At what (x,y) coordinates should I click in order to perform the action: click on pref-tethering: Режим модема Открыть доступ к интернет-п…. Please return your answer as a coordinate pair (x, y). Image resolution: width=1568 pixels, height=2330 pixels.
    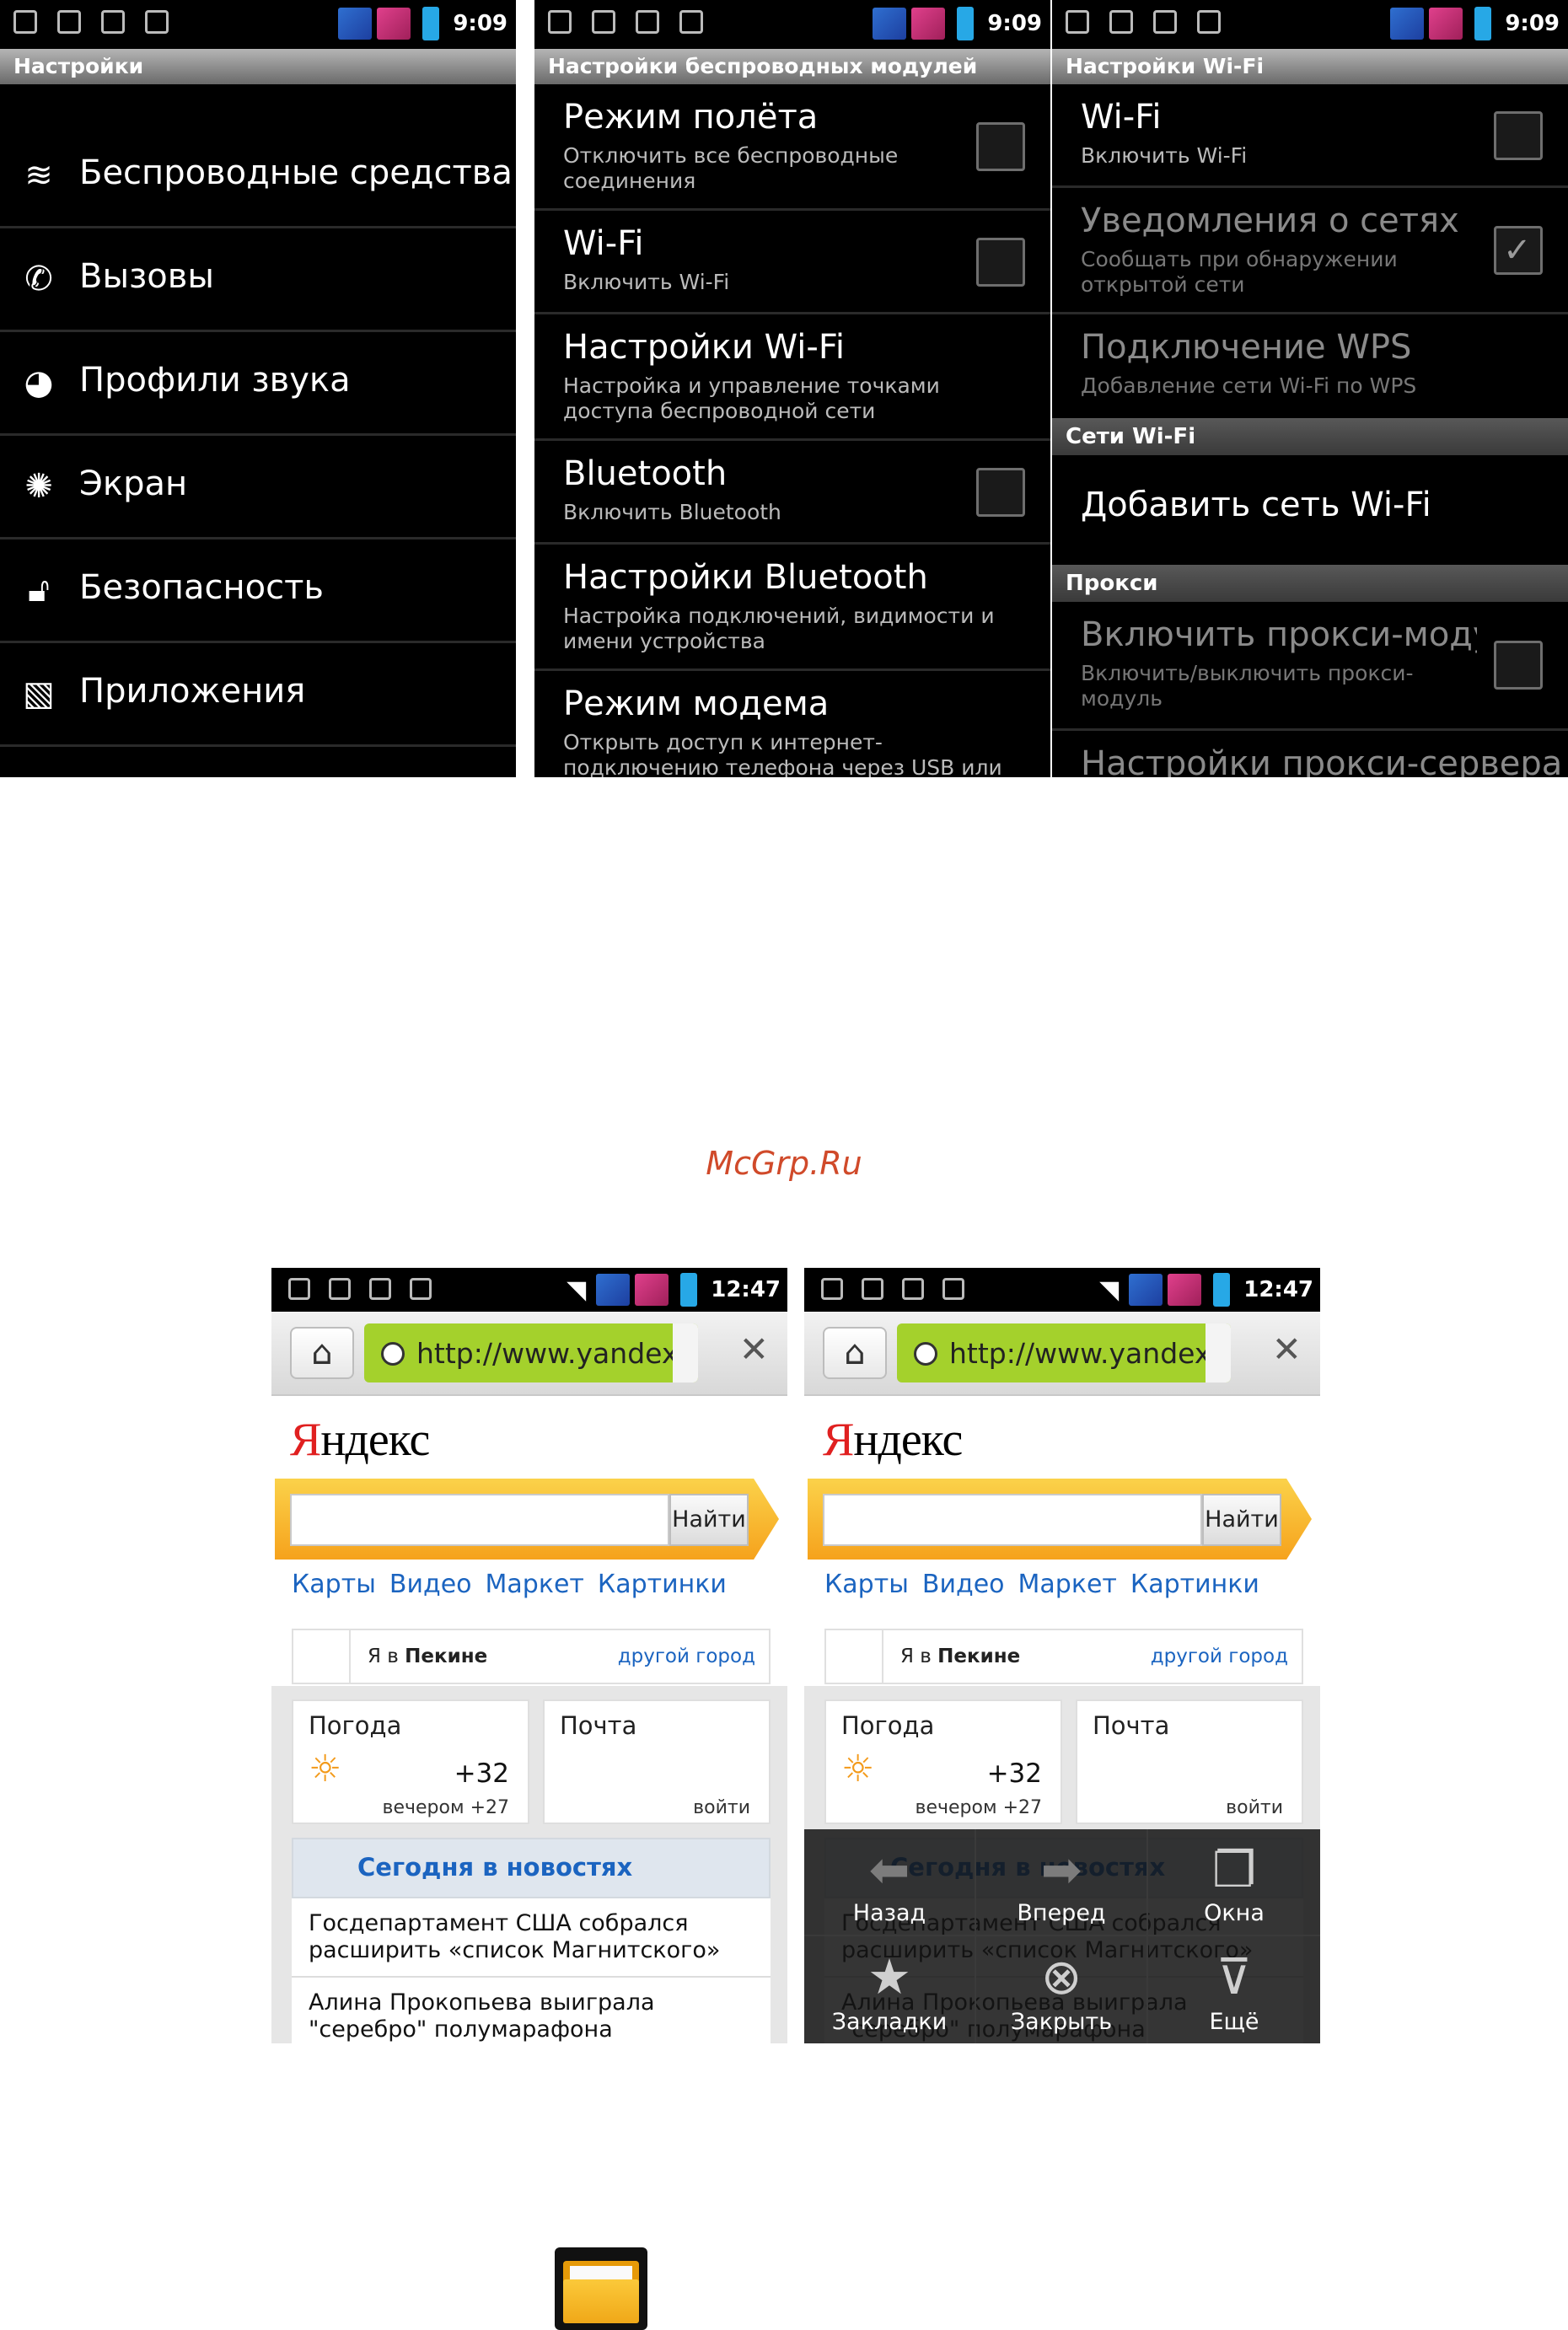
    Looking at the image, I should click on (792, 724).